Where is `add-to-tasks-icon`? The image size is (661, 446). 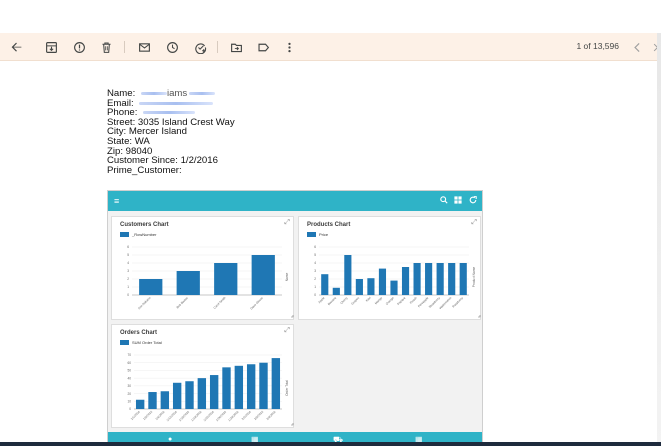
add-to-tasks-icon is located at coordinates (200, 47).